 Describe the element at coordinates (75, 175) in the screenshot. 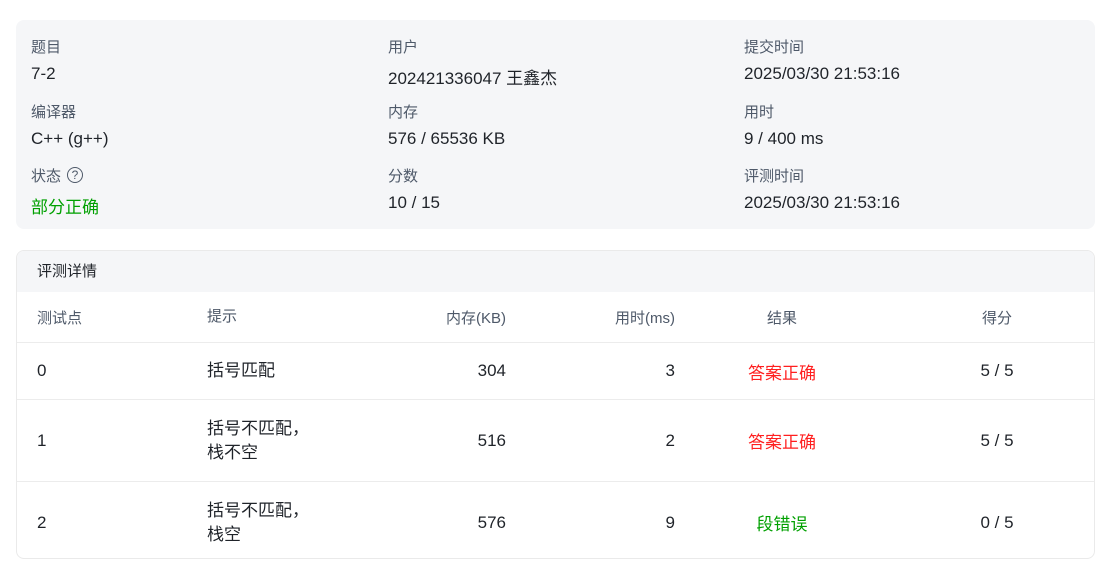

I see `help-icon: ?` at that location.